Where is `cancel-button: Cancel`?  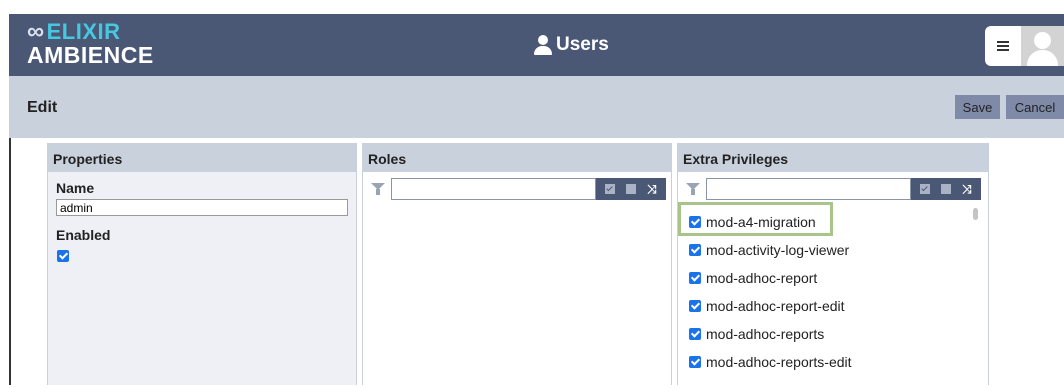
cancel-button: Cancel is located at coordinates (1035, 107).